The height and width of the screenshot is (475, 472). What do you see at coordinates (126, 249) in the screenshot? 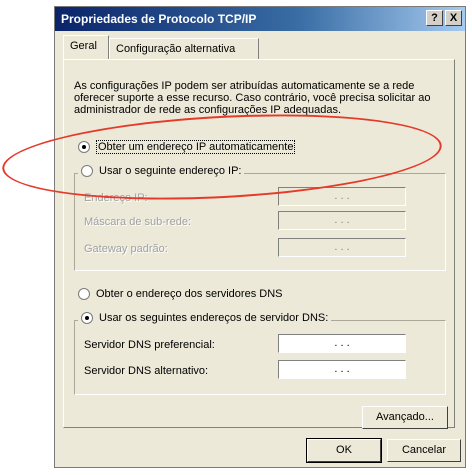
I see `default-gateway-label: Gateway padrão:` at bounding box center [126, 249].